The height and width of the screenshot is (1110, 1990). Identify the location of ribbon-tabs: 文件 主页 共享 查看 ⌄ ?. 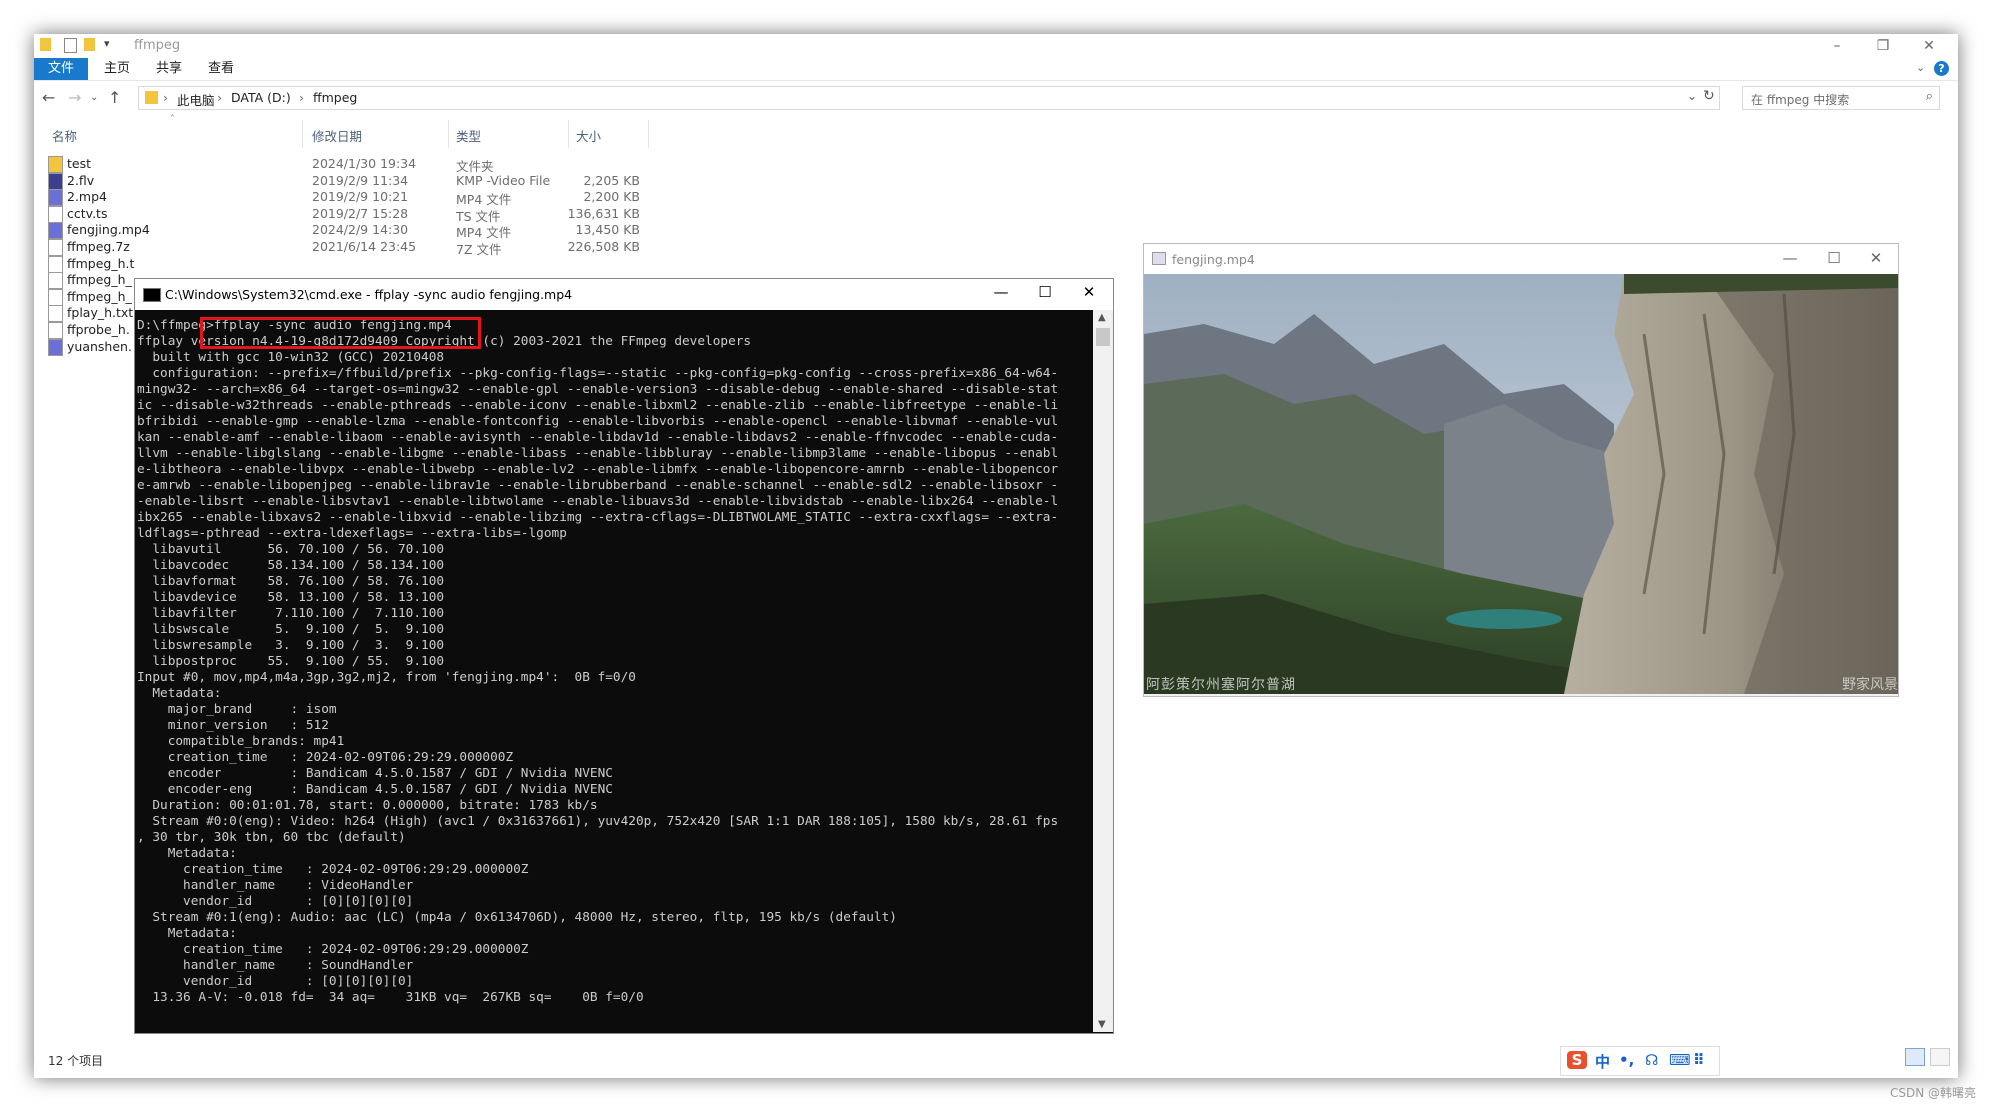
(996, 69).